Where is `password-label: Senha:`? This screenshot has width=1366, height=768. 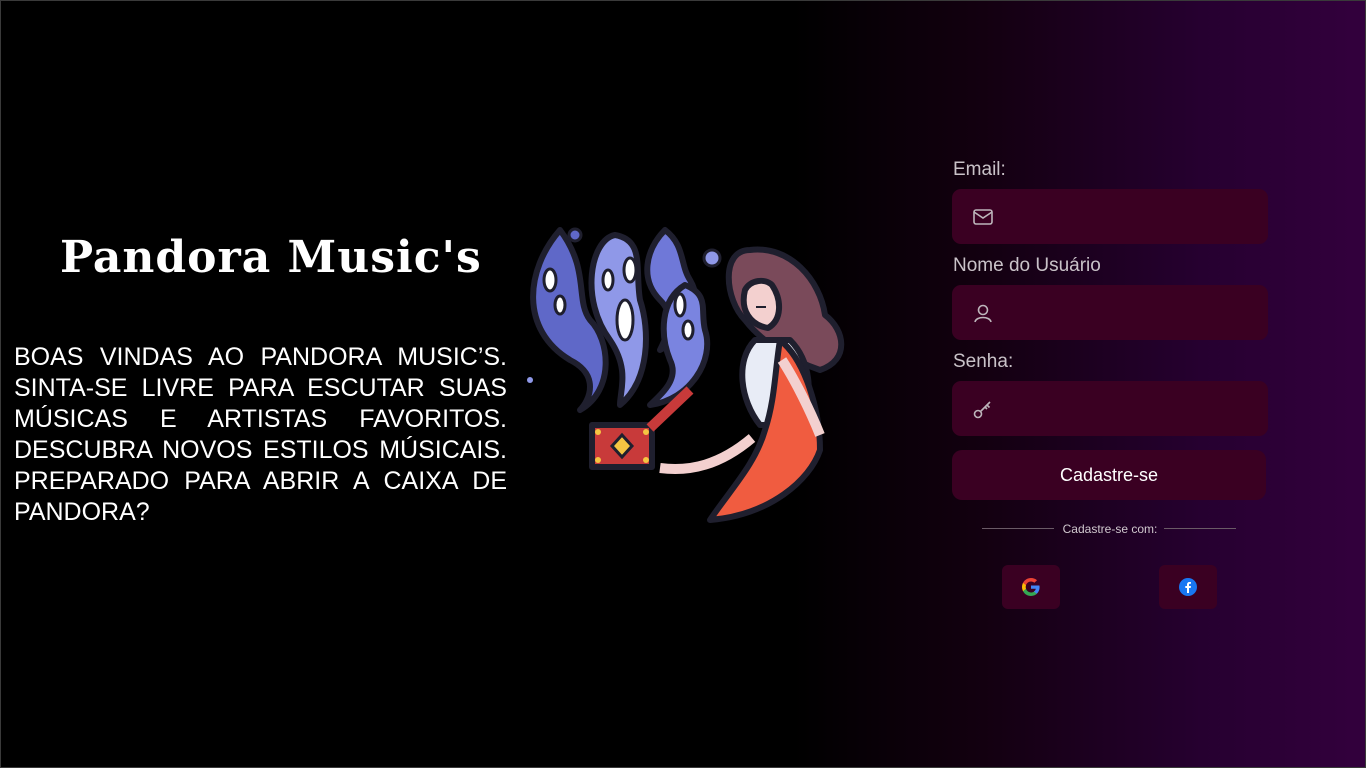
password-label: Senha: is located at coordinates (983, 361).